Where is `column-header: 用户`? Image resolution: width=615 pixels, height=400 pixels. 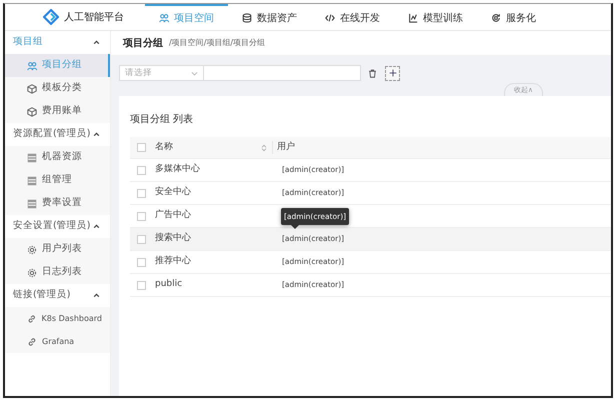 column-header: 用户 is located at coordinates (283, 147).